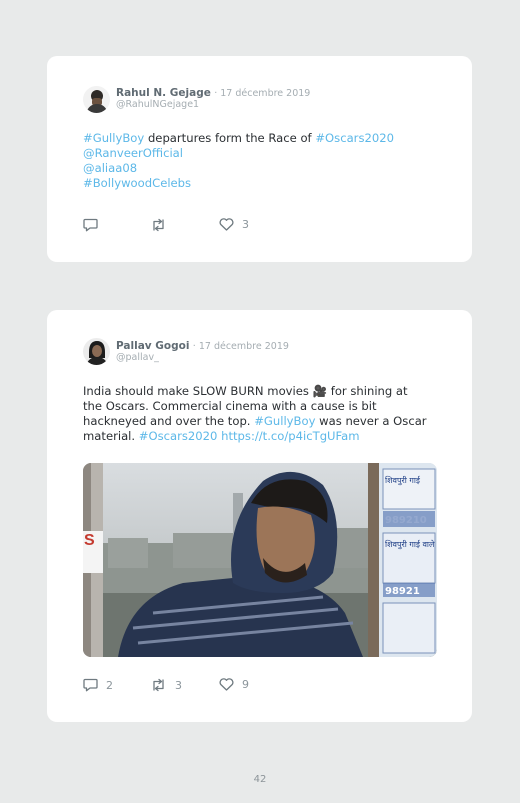 The height and width of the screenshot is (803, 520). Describe the element at coordinates (213, 93) in the screenshot. I see `tweet-header: Rahul N. Gejage · 17 décembre 2019` at that location.